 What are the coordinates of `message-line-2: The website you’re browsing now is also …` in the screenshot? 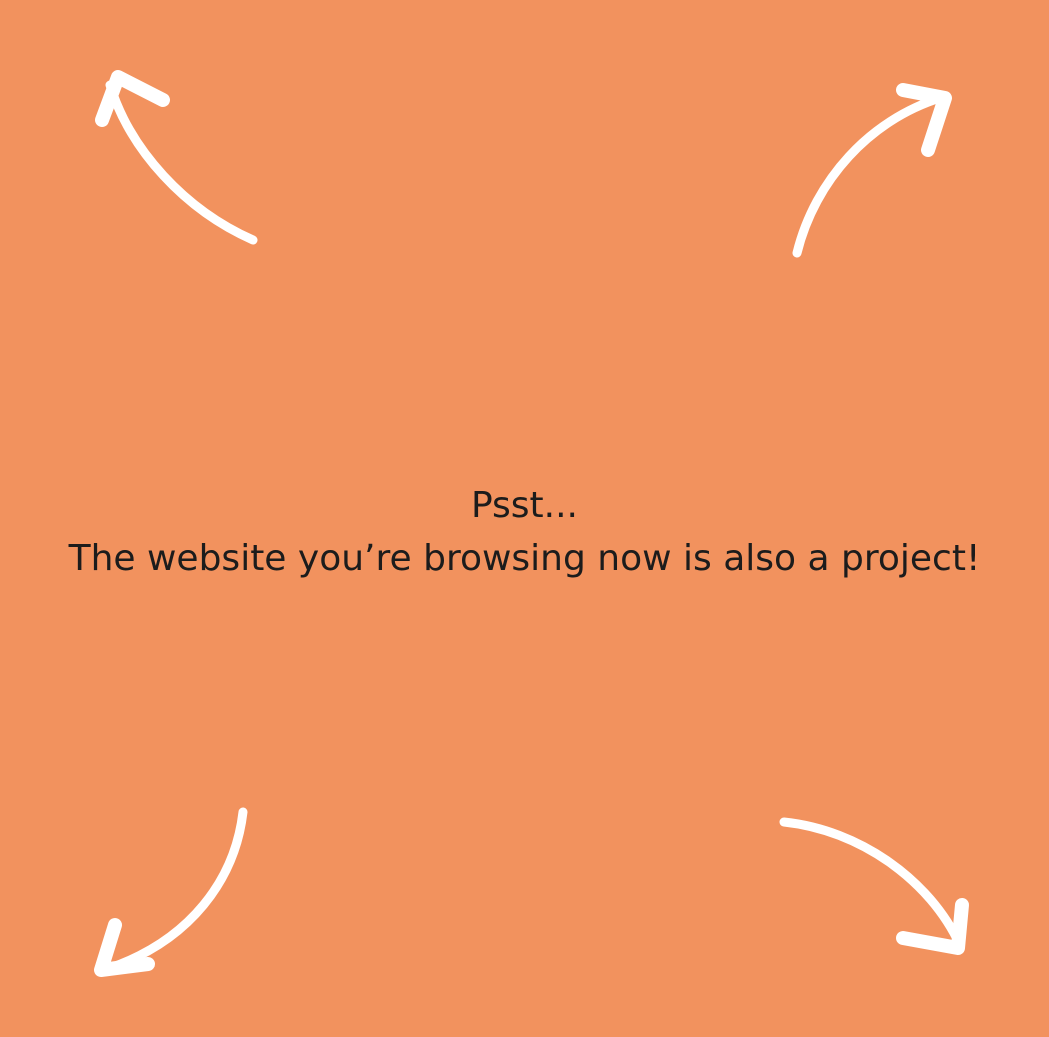 It's located at (524, 558).